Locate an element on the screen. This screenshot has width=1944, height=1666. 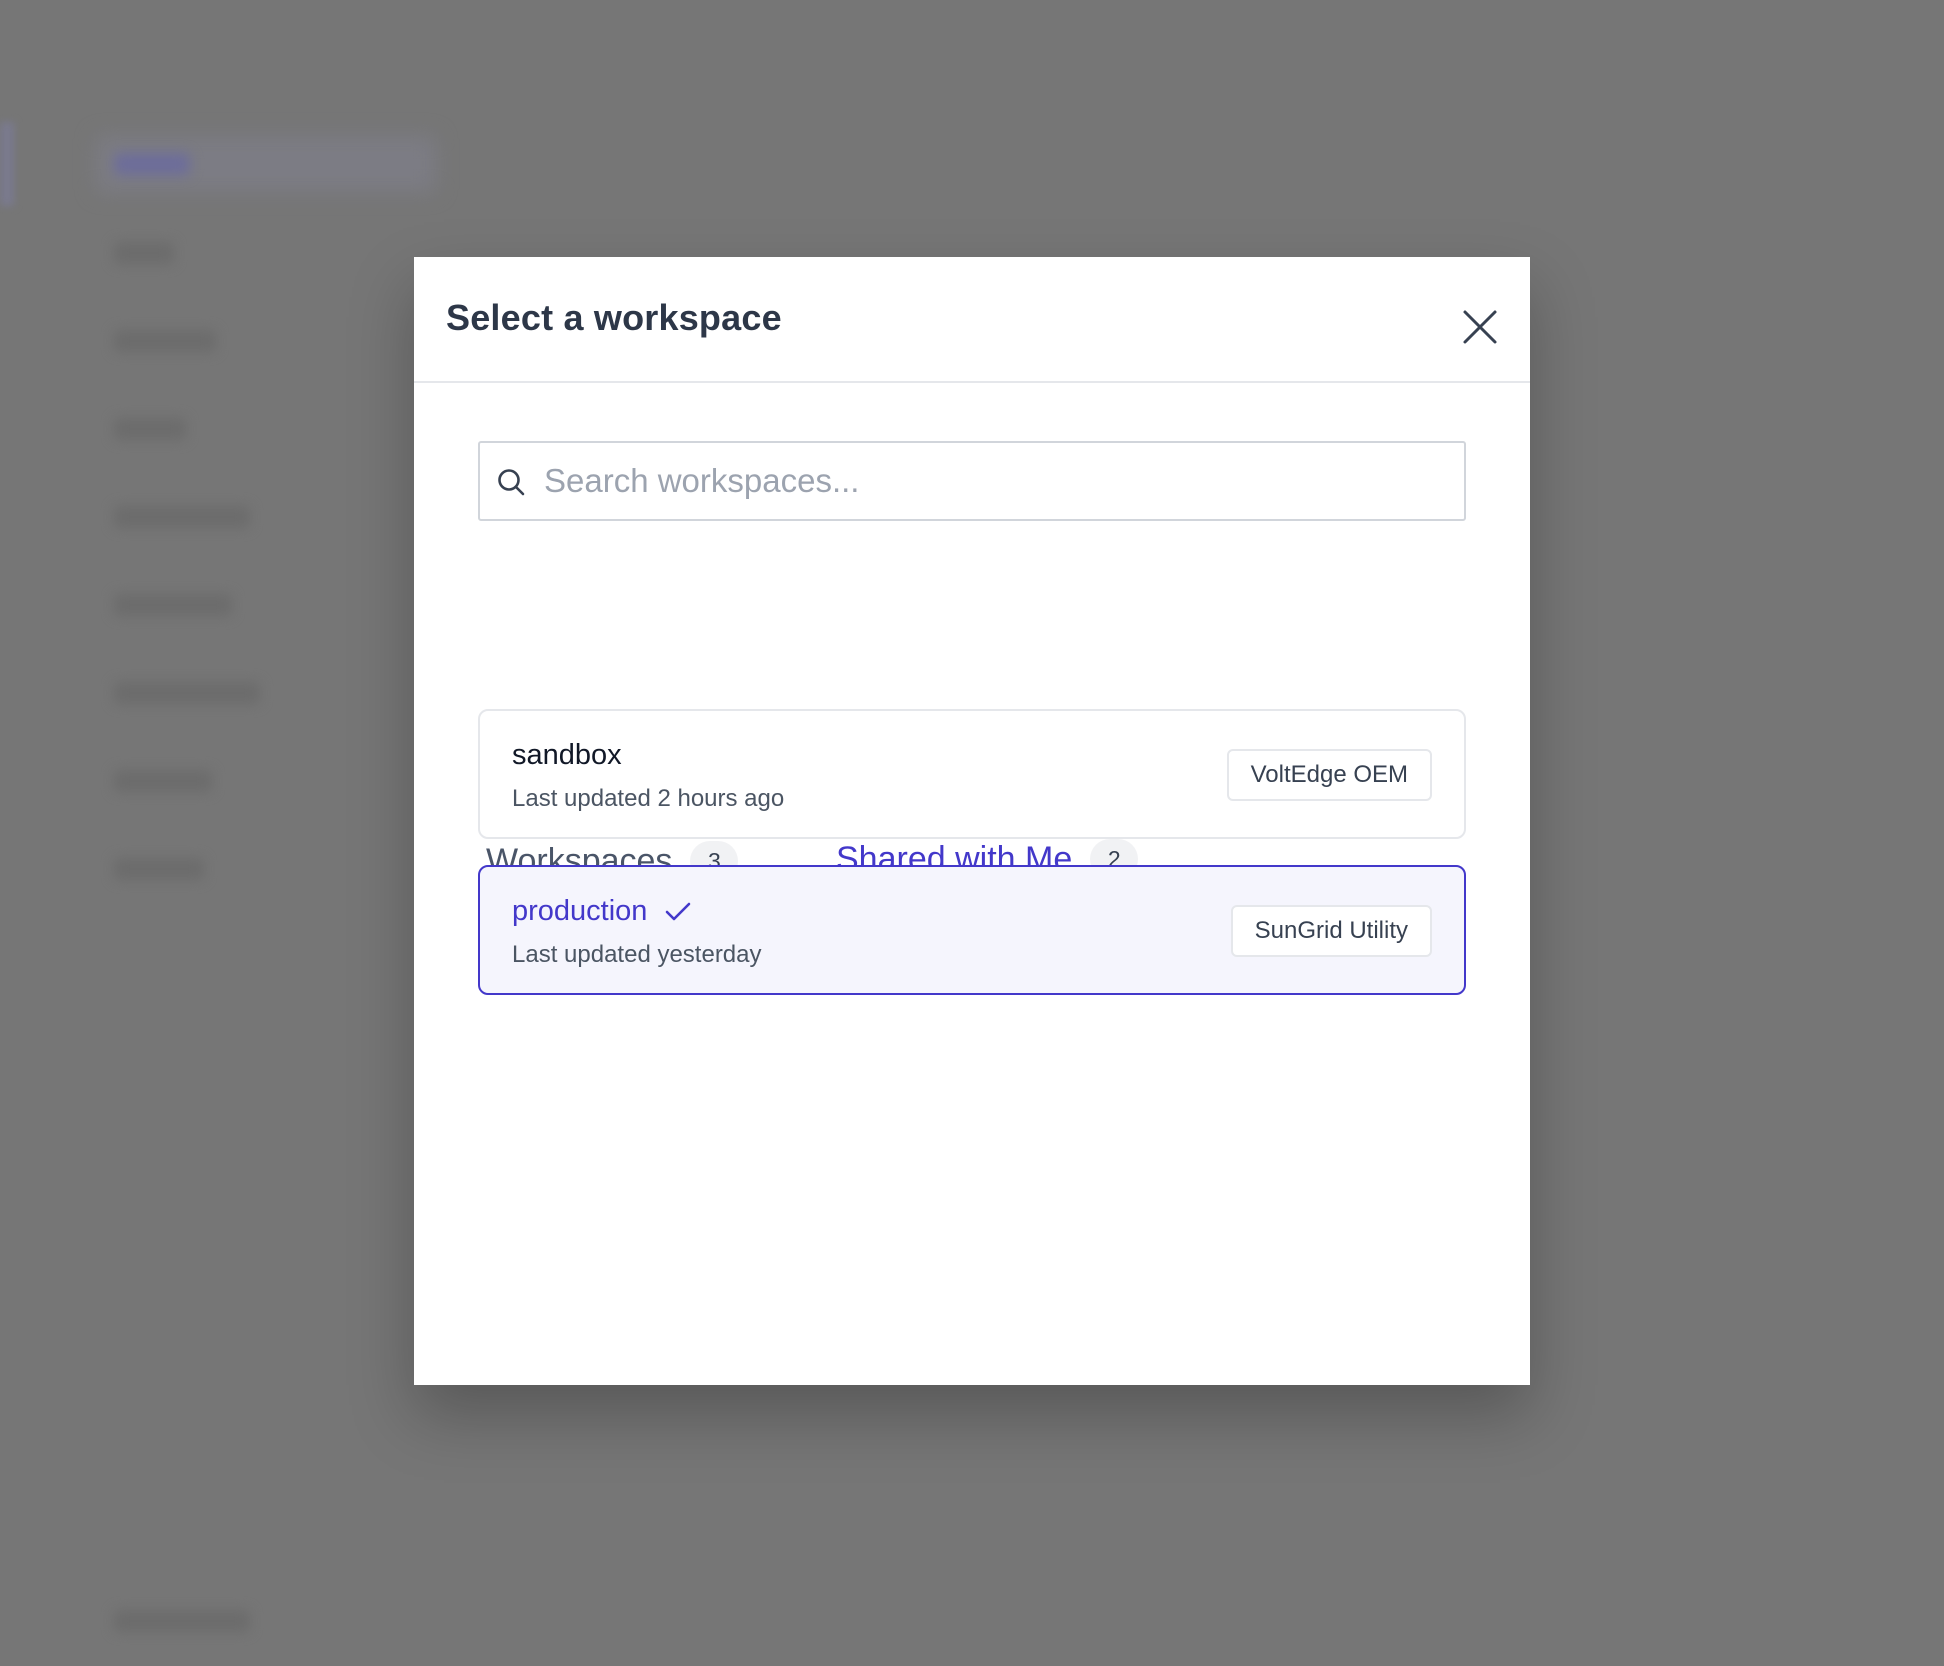
organization-badge: VoltEdge OEM is located at coordinates (1329, 775).